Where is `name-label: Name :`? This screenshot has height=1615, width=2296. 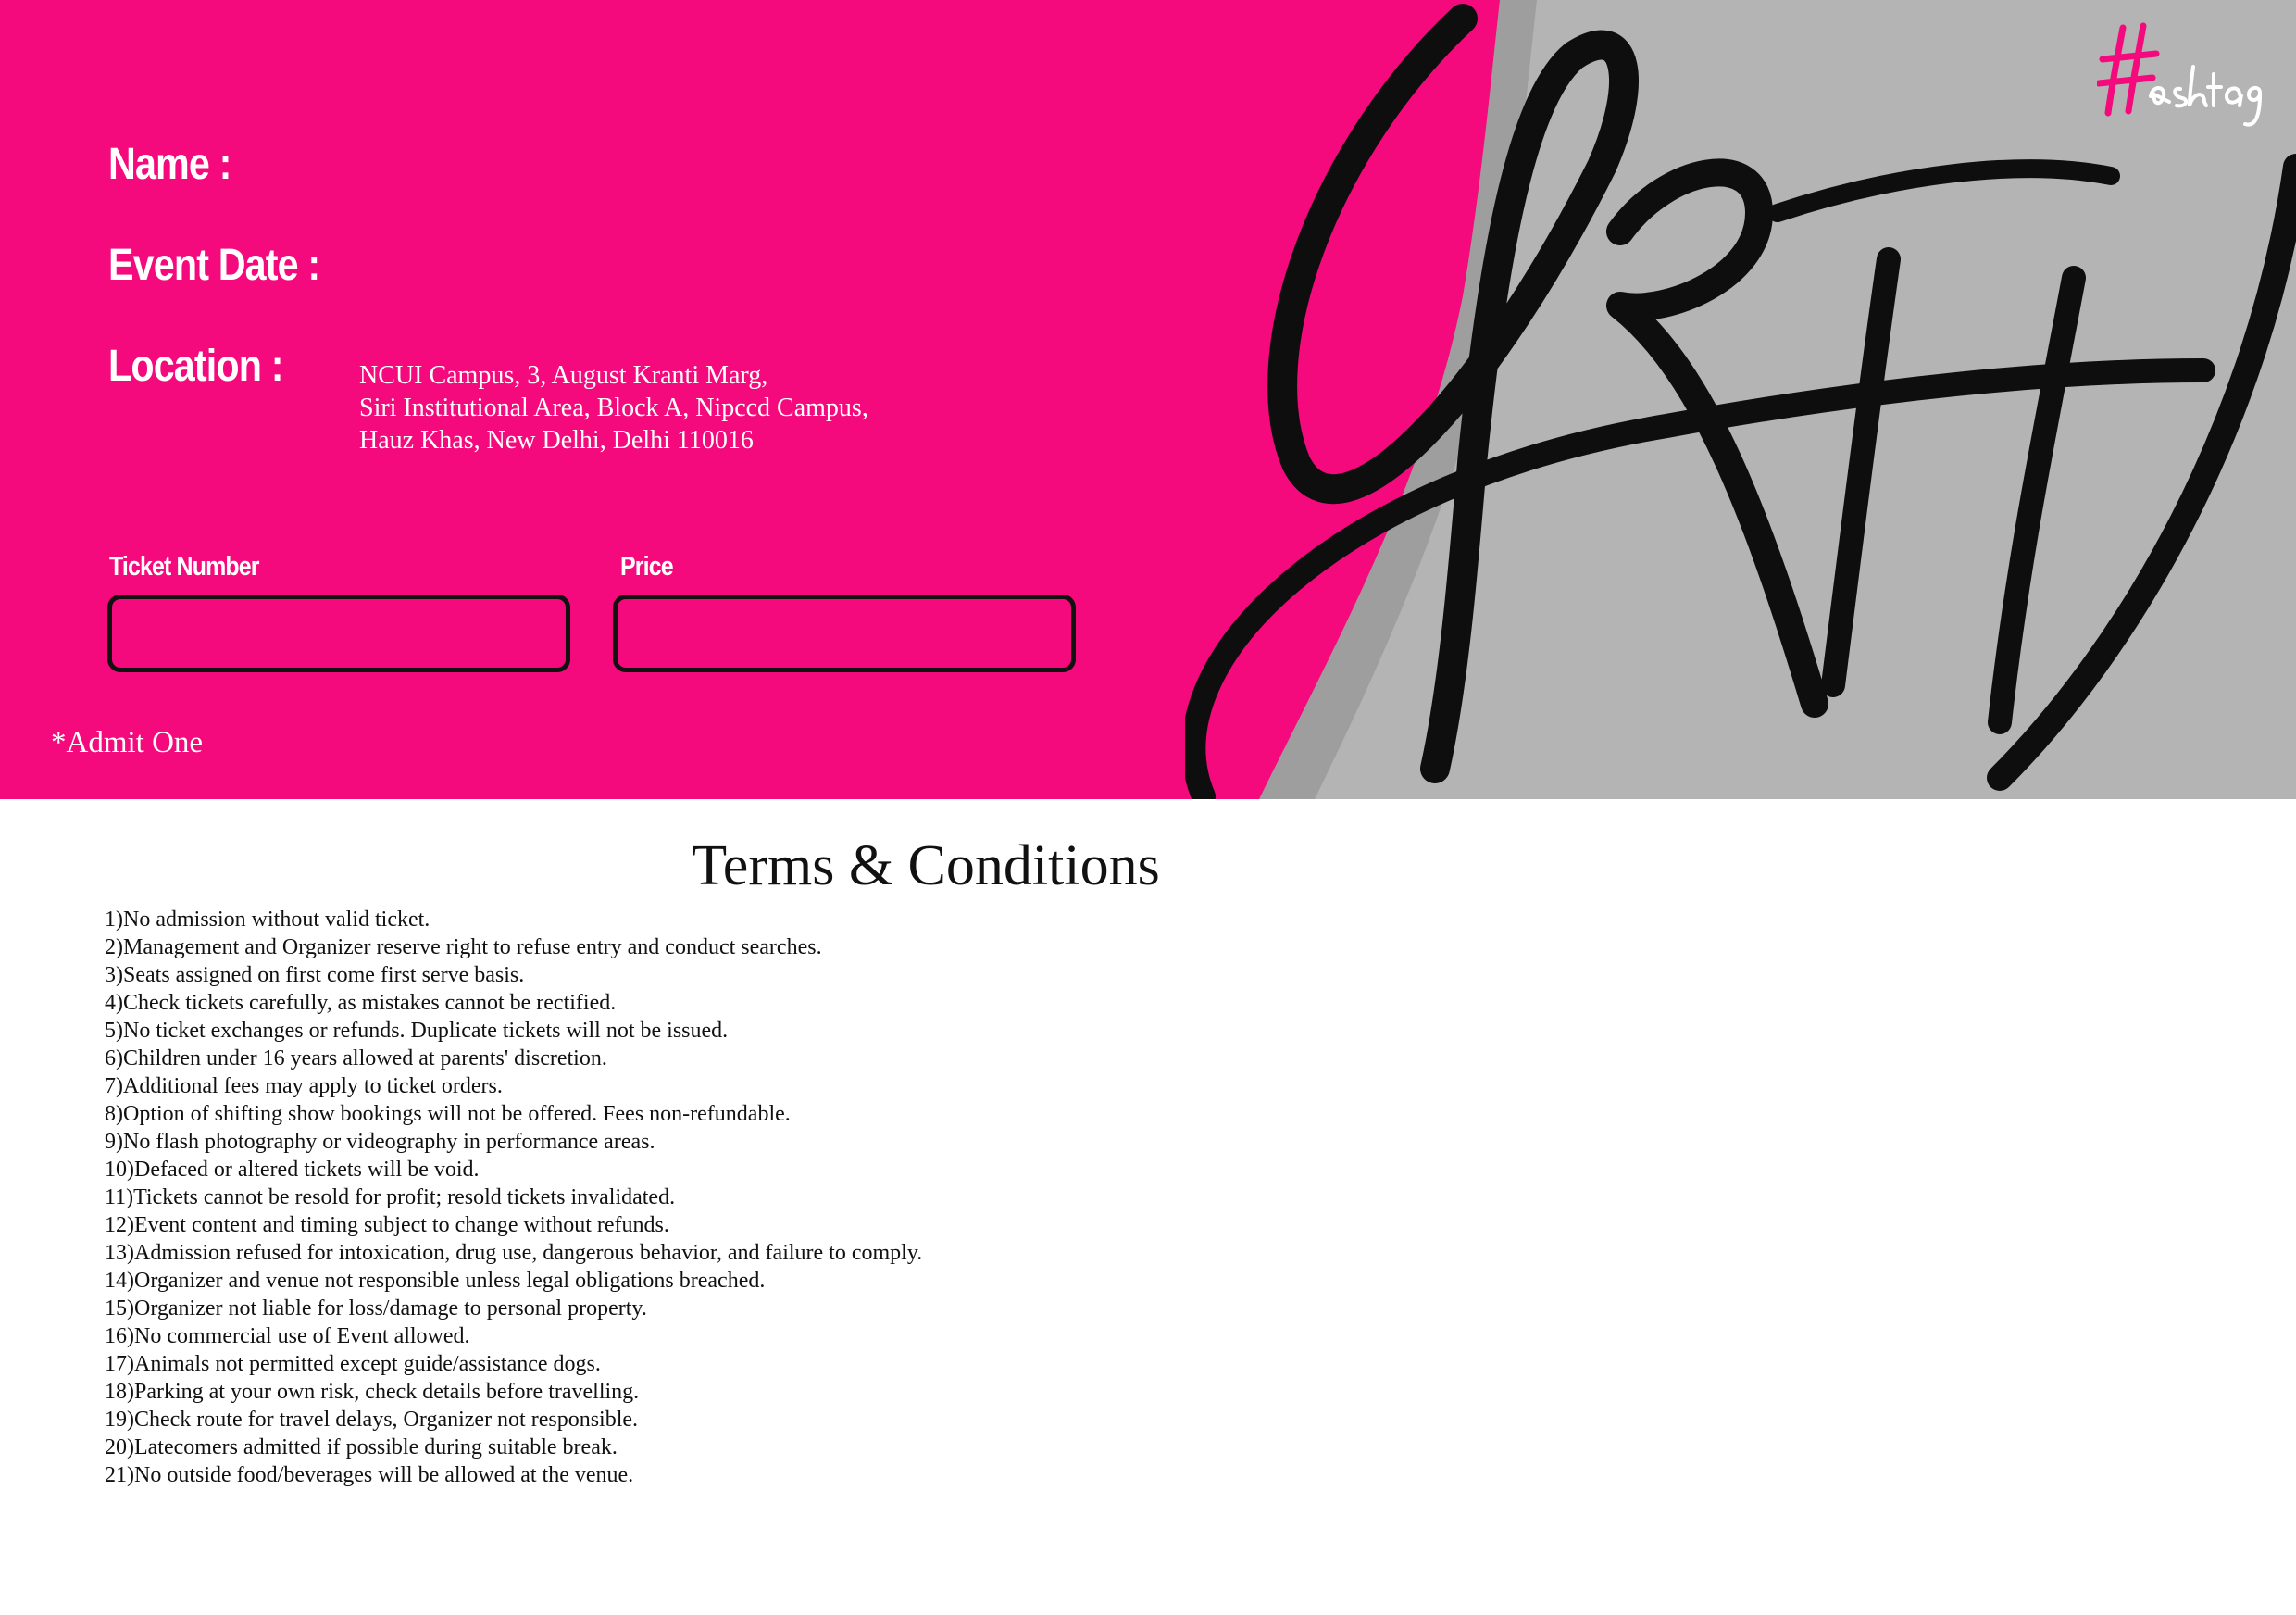 name-label: Name : is located at coordinates (169, 164).